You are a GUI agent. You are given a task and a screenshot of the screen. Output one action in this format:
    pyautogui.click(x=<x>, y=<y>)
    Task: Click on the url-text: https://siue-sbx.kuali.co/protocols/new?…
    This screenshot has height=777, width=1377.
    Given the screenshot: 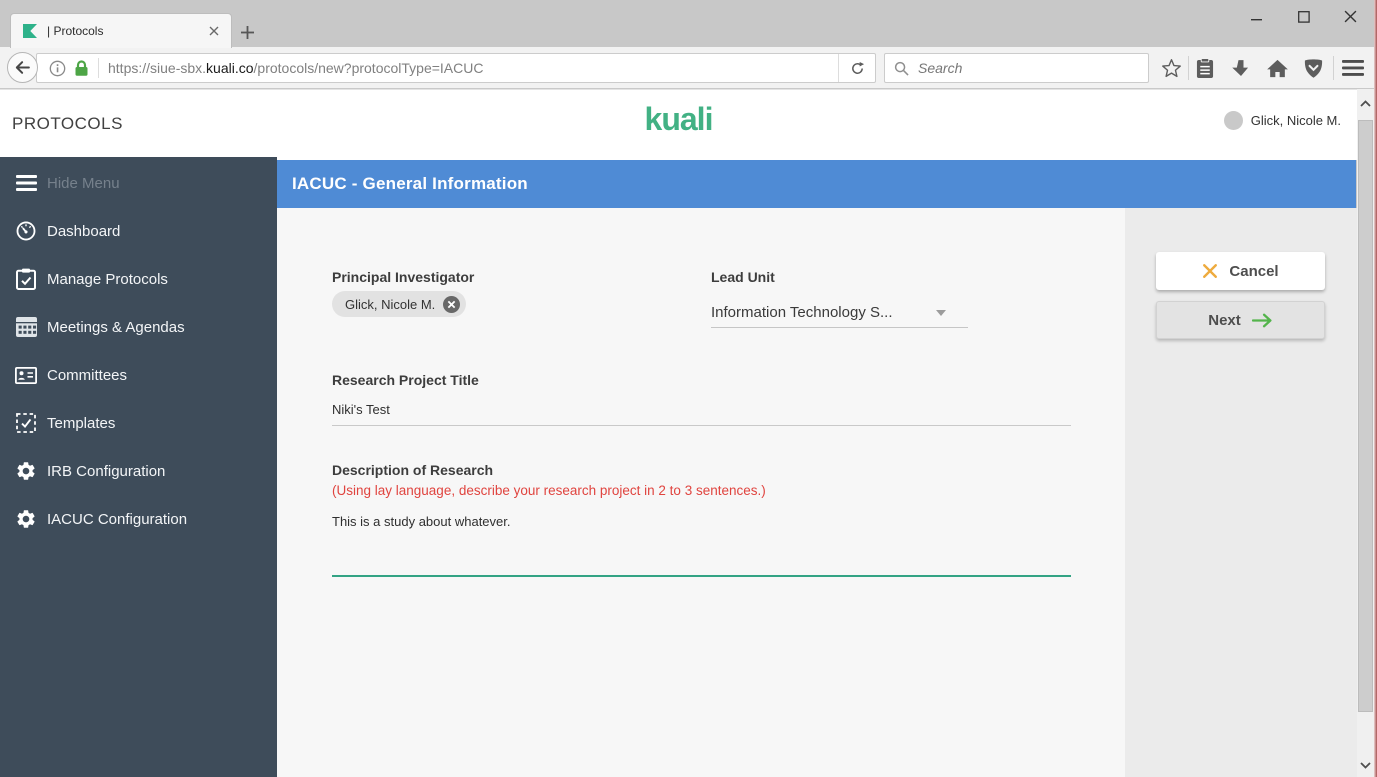 What is the action you would take?
    pyautogui.click(x=473, y=68)
    